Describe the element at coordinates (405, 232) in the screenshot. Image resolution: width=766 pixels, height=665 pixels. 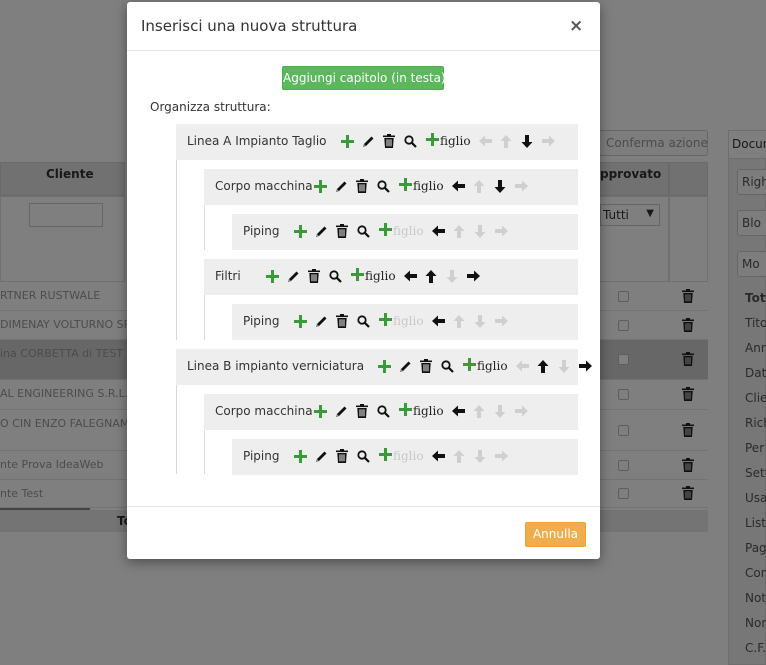
I see `tree-node: Piping figlio` at that location.